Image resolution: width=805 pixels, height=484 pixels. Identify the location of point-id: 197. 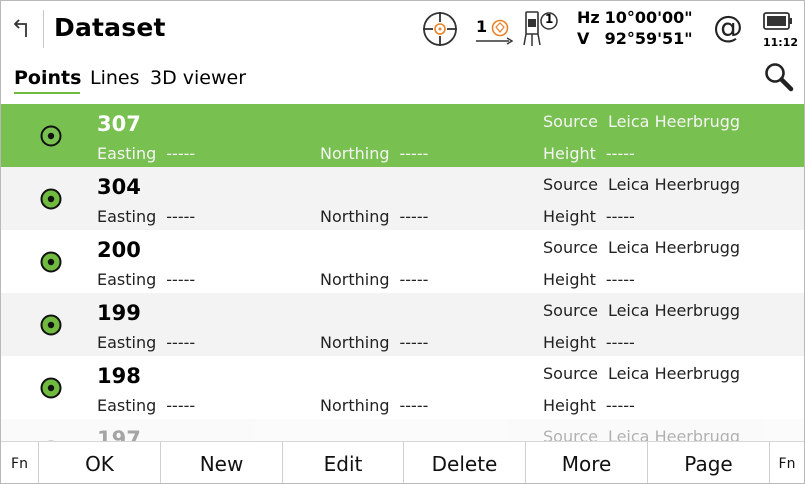
(119, 434).